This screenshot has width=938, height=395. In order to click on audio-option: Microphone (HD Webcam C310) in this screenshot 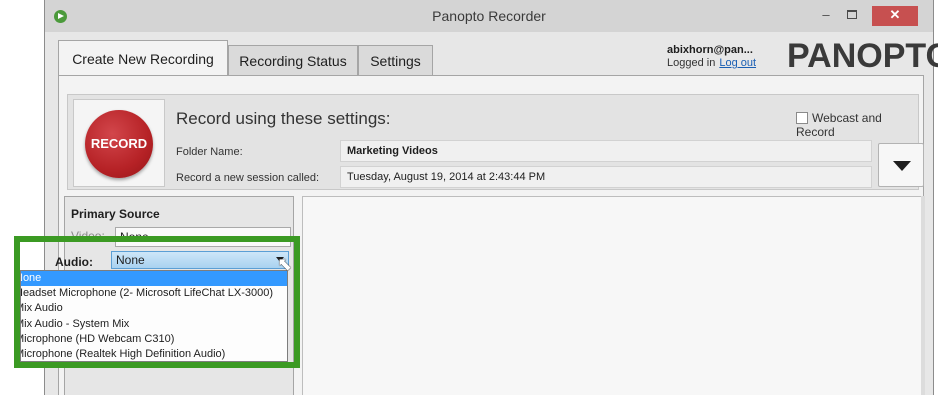, I will do `click(154, 339)`.